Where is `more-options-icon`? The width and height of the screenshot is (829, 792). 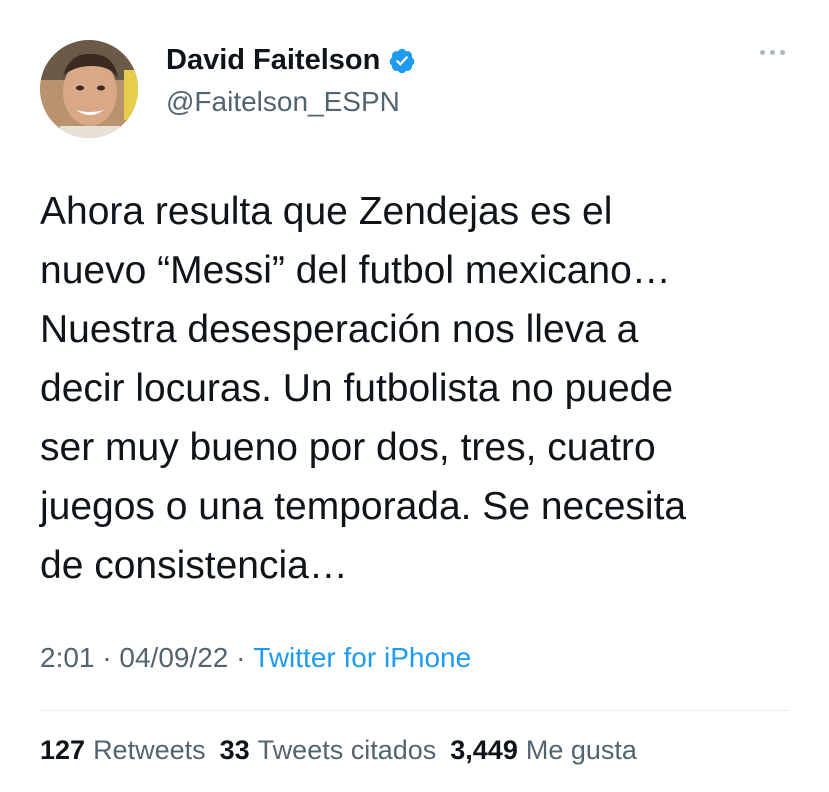 more-options-icon is located at coordinates (772, 52).